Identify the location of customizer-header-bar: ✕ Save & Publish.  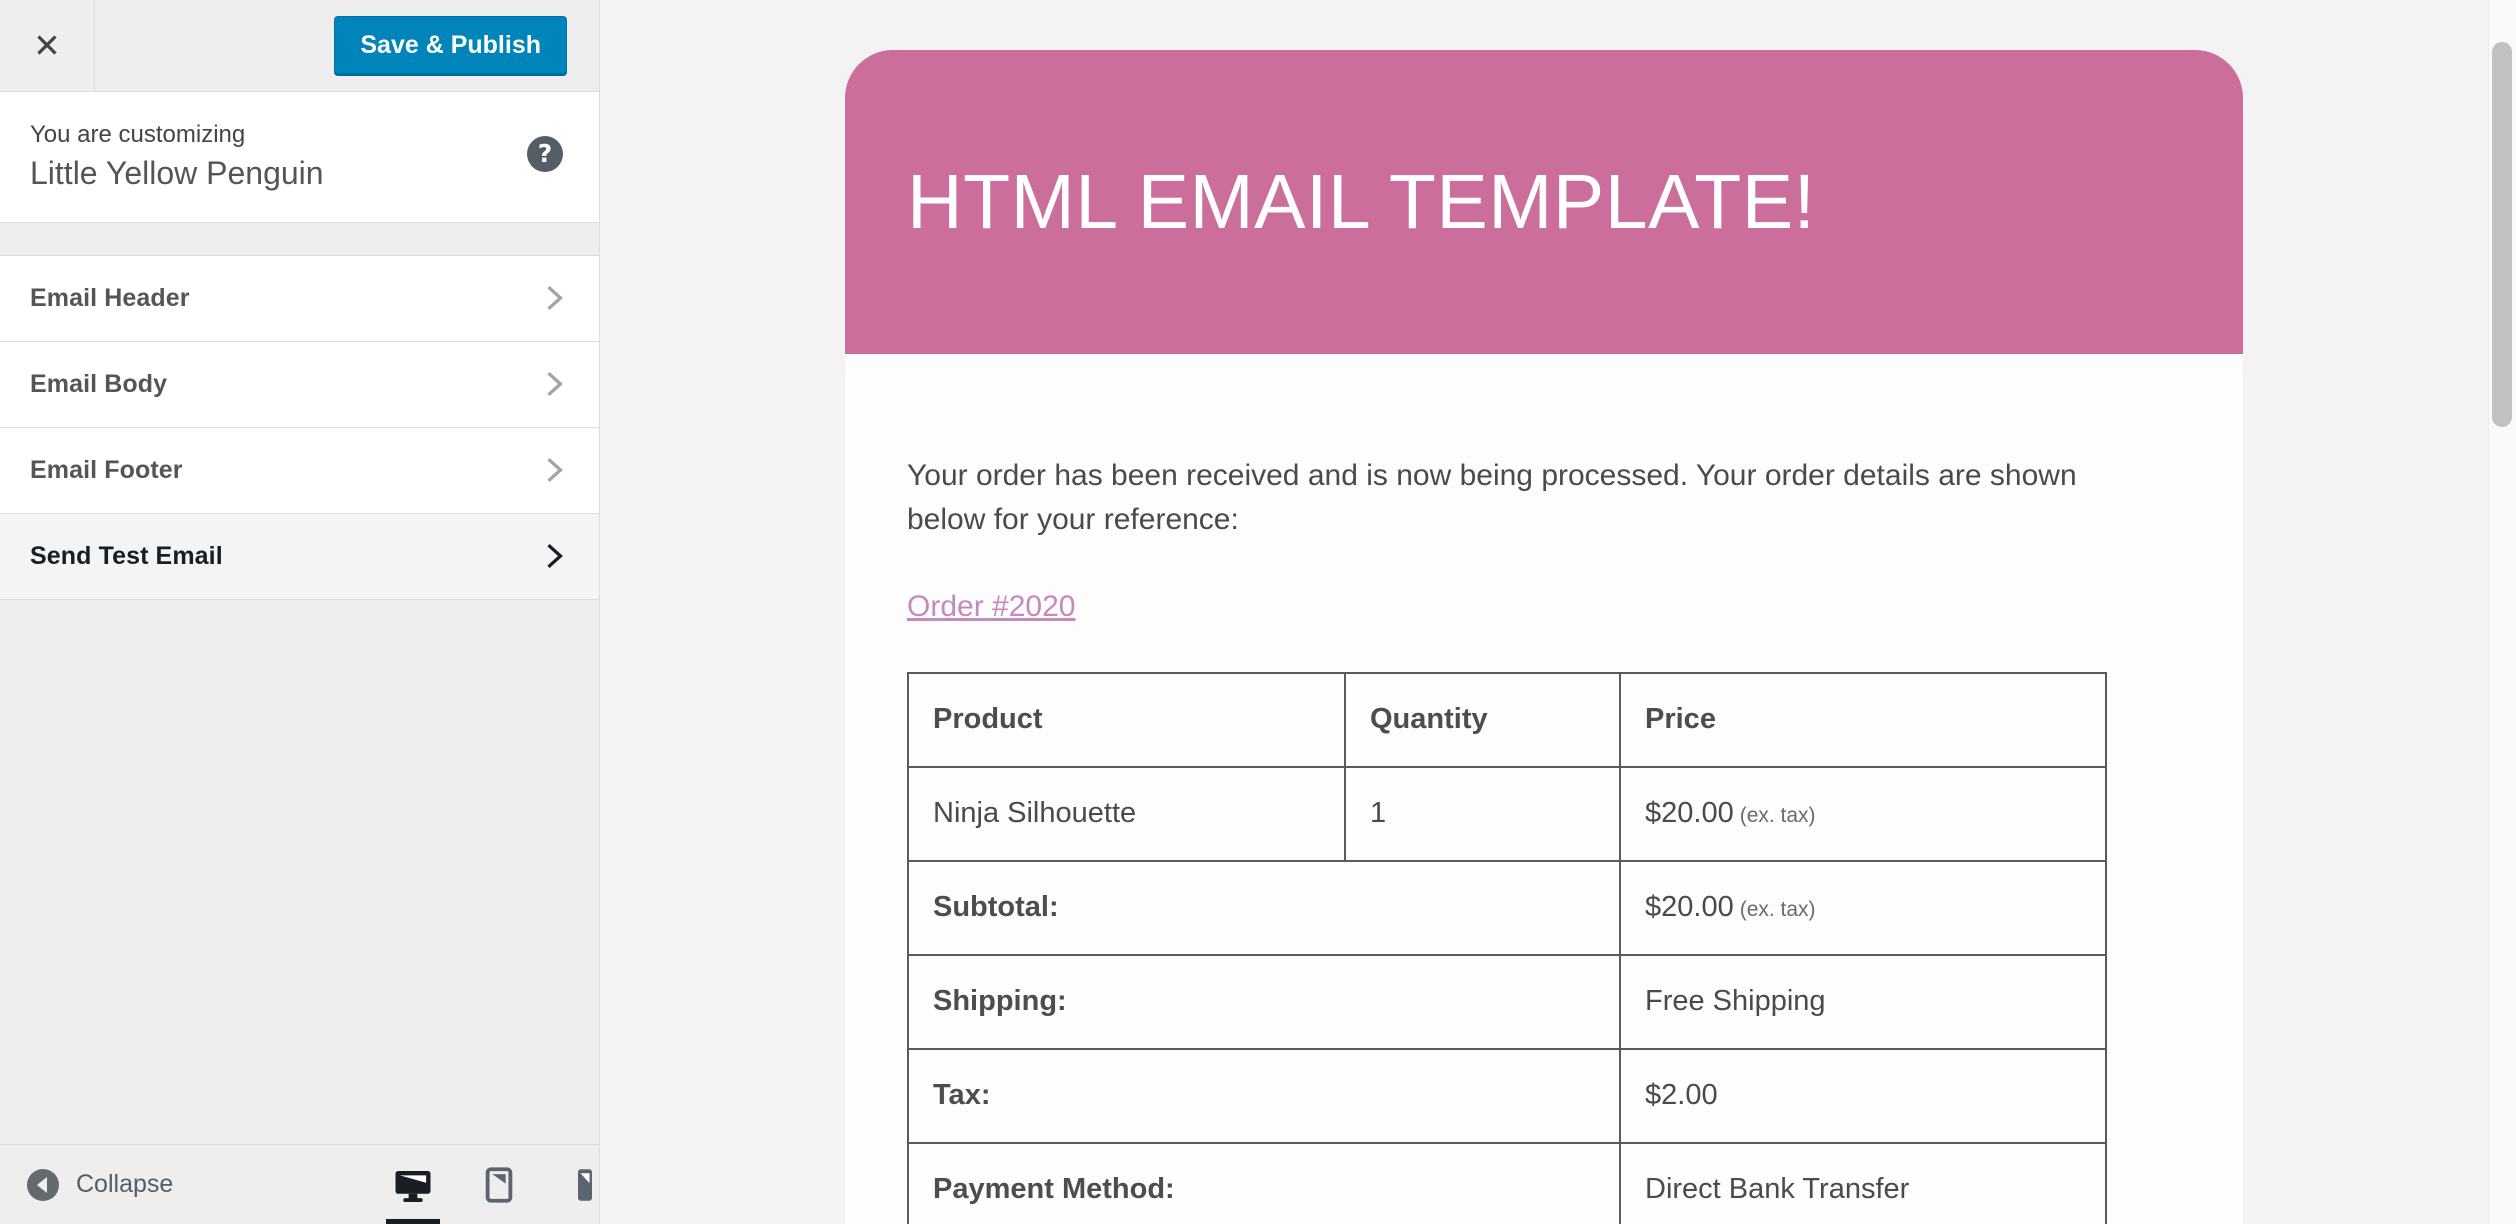
(299, 46).